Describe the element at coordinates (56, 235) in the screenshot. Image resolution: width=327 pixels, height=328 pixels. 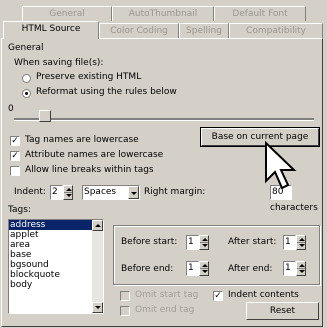
I see `list-item: applet` at that location.